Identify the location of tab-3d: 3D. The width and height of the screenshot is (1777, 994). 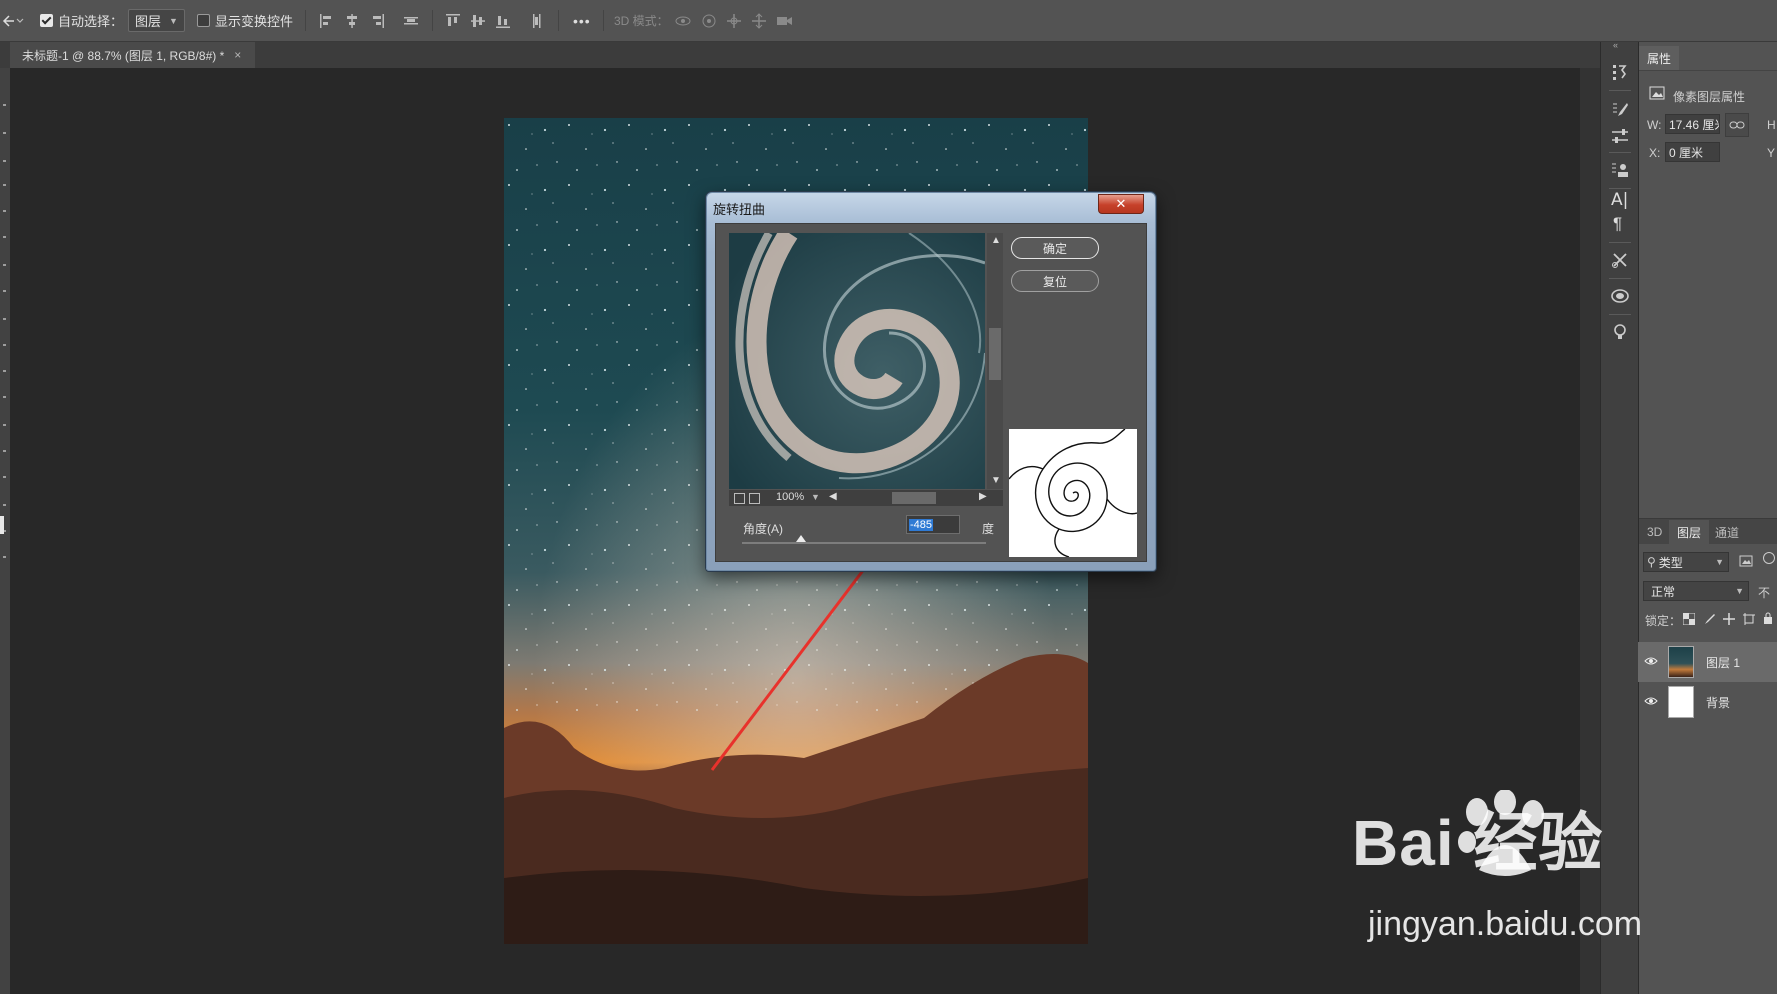
(1654, 532).